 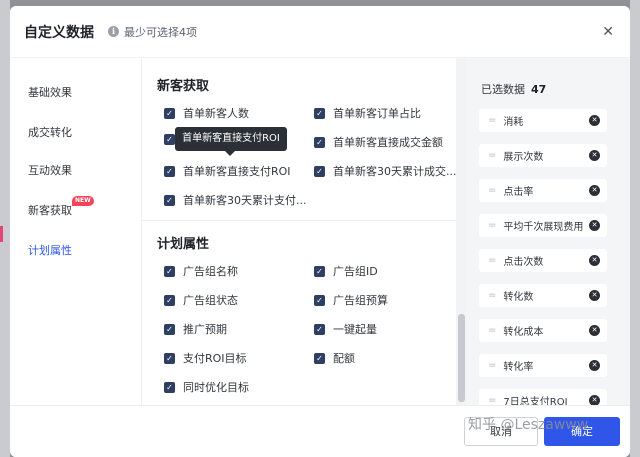 I want to click on info-icon: i, so click(x=113, y=31).